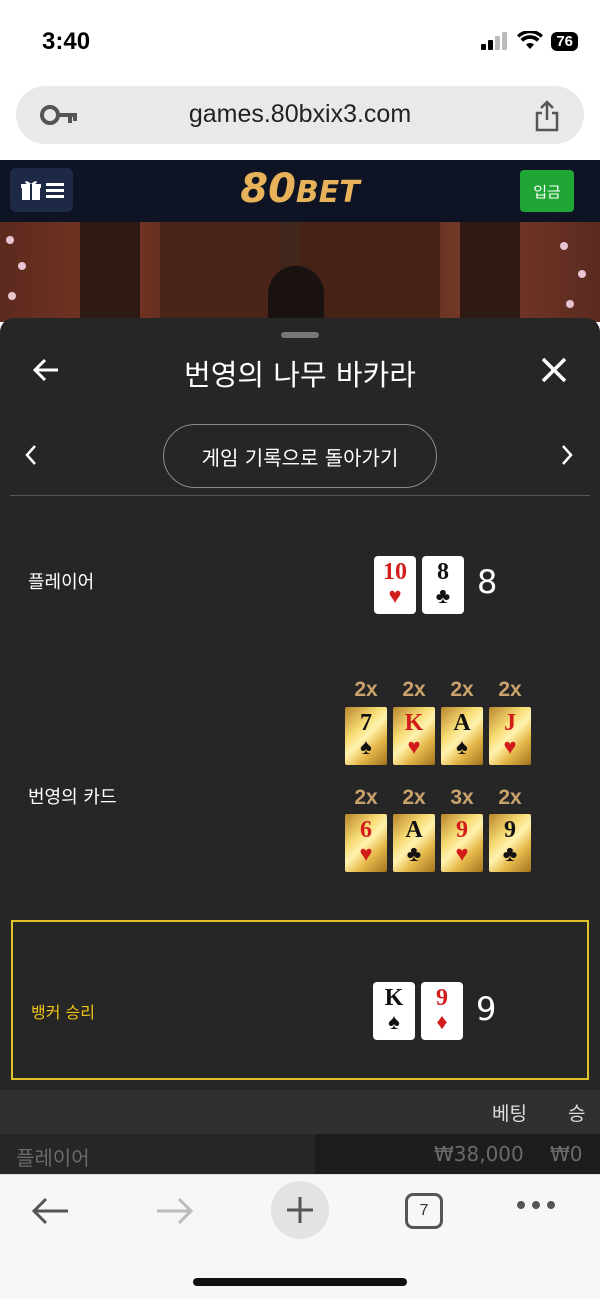  What do you see at coordinates (63, 1012) in the screenshot?
I see `banker-win-label: 뱅커 승리` at bounding box center [63, 1012].